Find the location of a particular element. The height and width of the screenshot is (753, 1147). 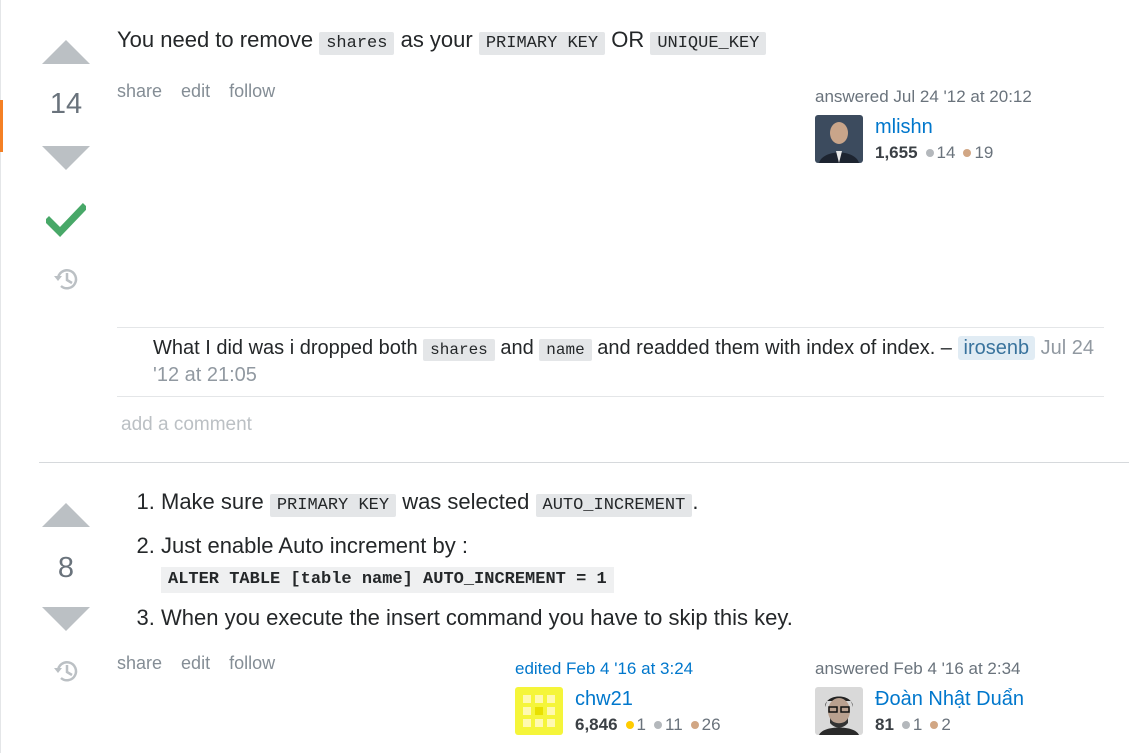

comment-text: and is located at coordinates (517, 348).